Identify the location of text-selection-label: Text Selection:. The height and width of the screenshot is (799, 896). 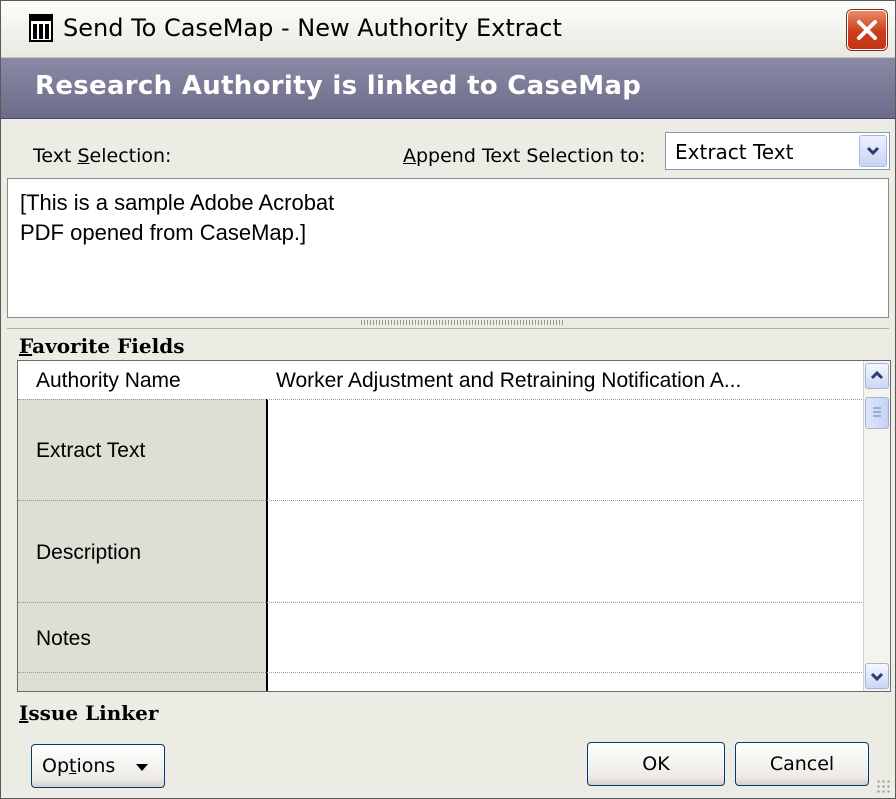
(102, 156).